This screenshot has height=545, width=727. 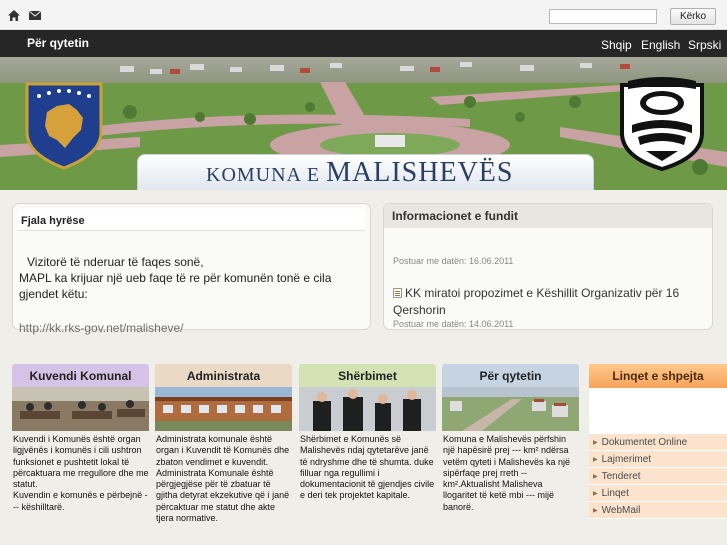 I want to click on services-photo, so click(x=367, y=409).